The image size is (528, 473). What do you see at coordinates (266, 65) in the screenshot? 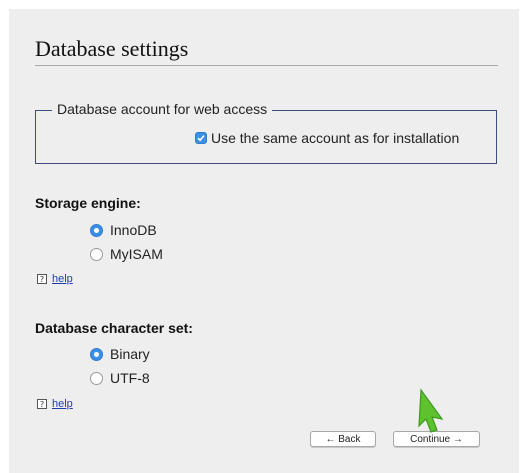
I see `title-divider` at bounding box center [266, 65].